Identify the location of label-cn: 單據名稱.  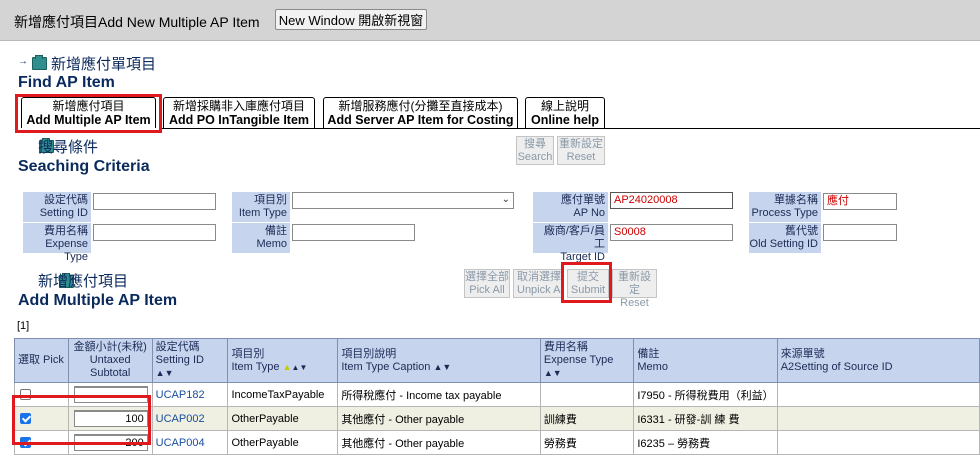
(796, 200).